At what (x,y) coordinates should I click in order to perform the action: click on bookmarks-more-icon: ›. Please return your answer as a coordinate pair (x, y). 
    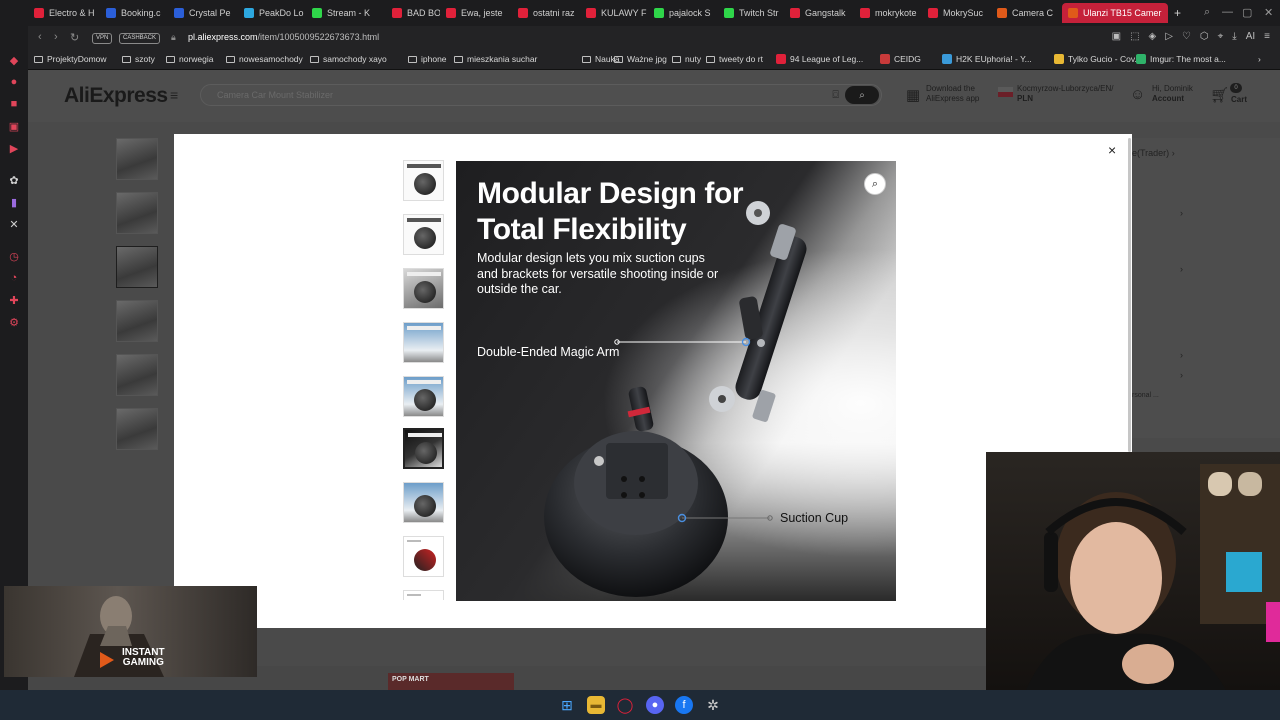
    Looking at the image, I should click on (1259, 59).